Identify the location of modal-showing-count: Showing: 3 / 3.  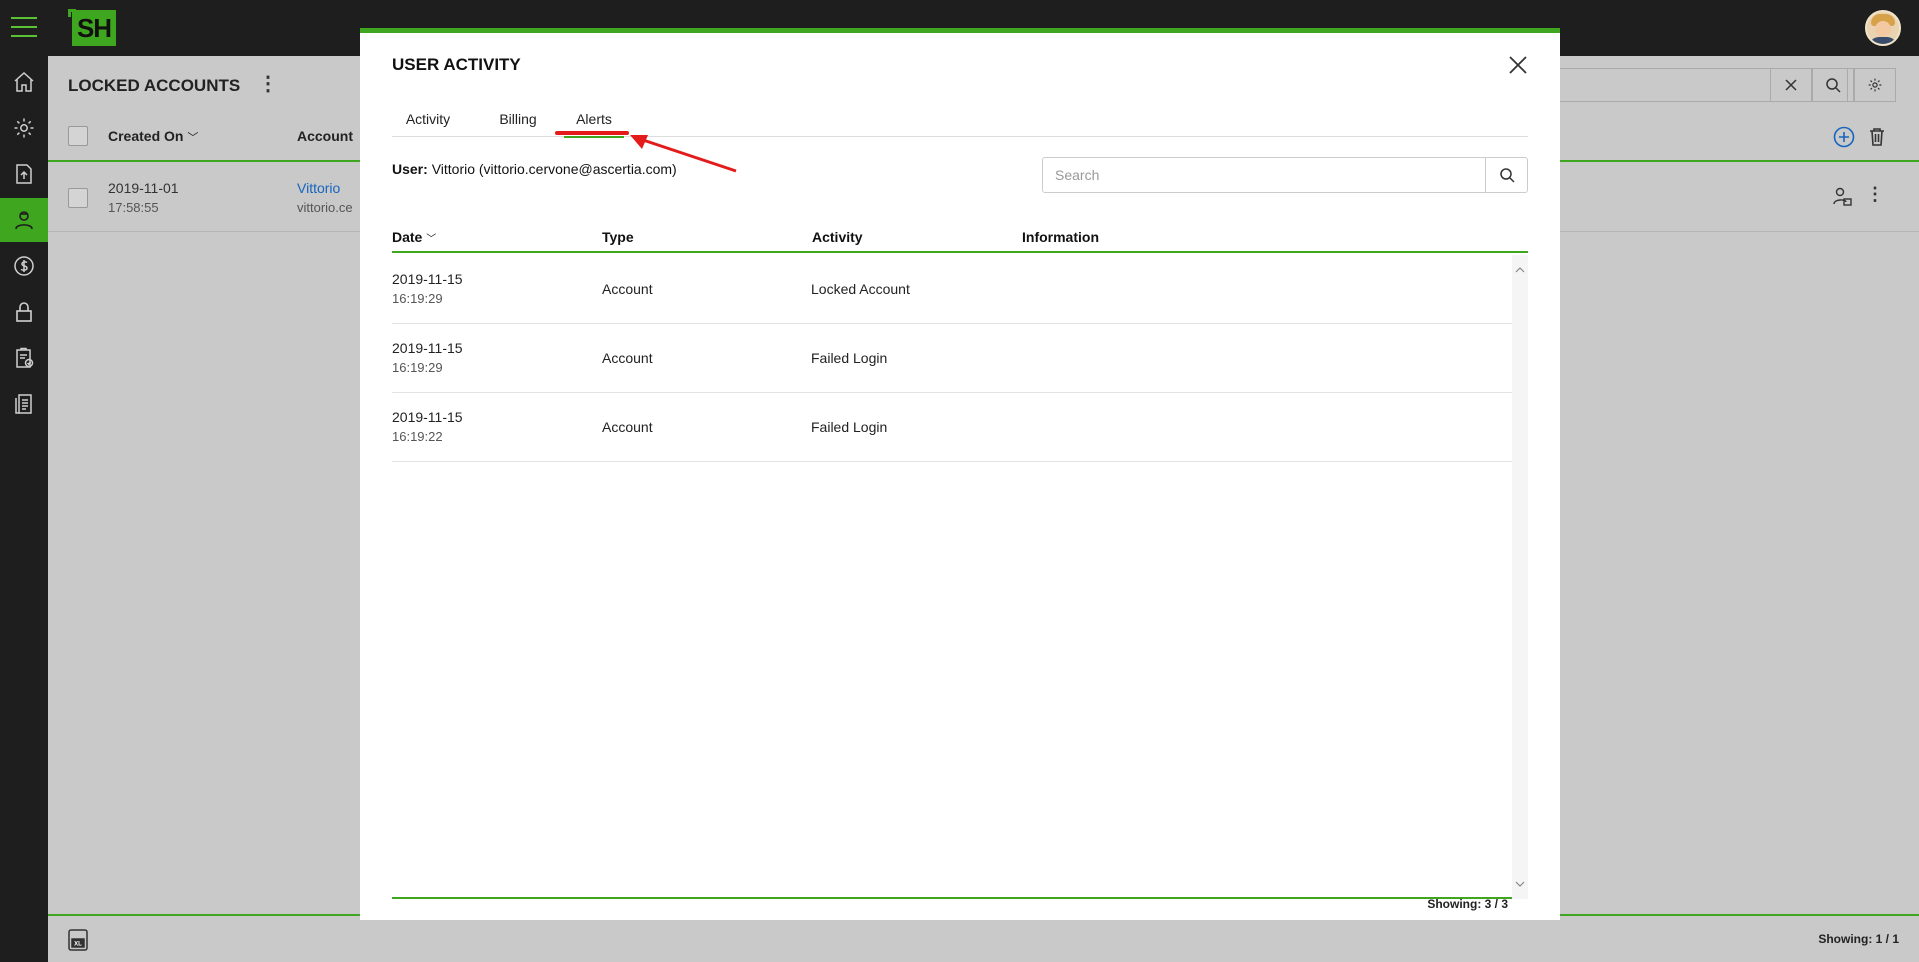
(1467, 904).